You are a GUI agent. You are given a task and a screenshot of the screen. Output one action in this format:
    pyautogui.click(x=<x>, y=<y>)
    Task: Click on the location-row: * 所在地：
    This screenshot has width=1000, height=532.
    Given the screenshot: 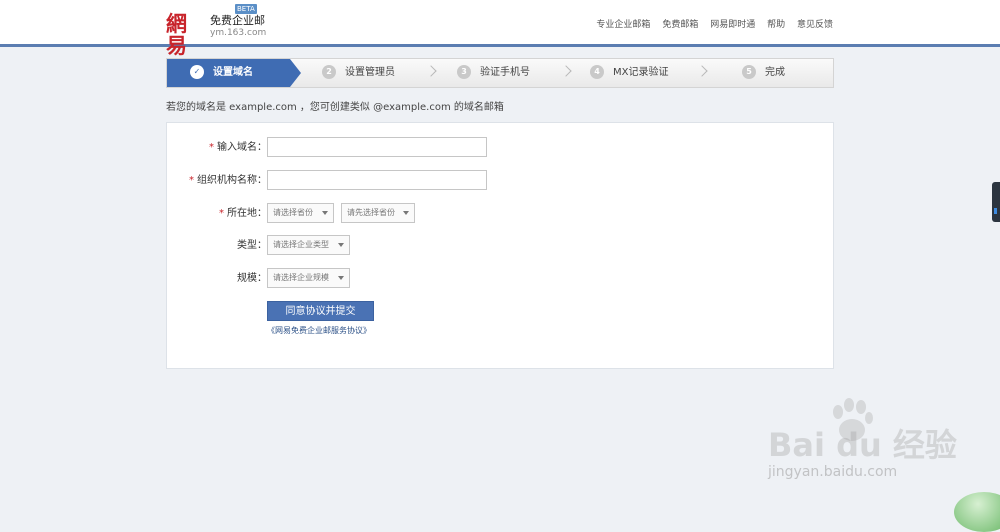 What is the action you would take?
    pyautogui.click(x=217, y=214)
    